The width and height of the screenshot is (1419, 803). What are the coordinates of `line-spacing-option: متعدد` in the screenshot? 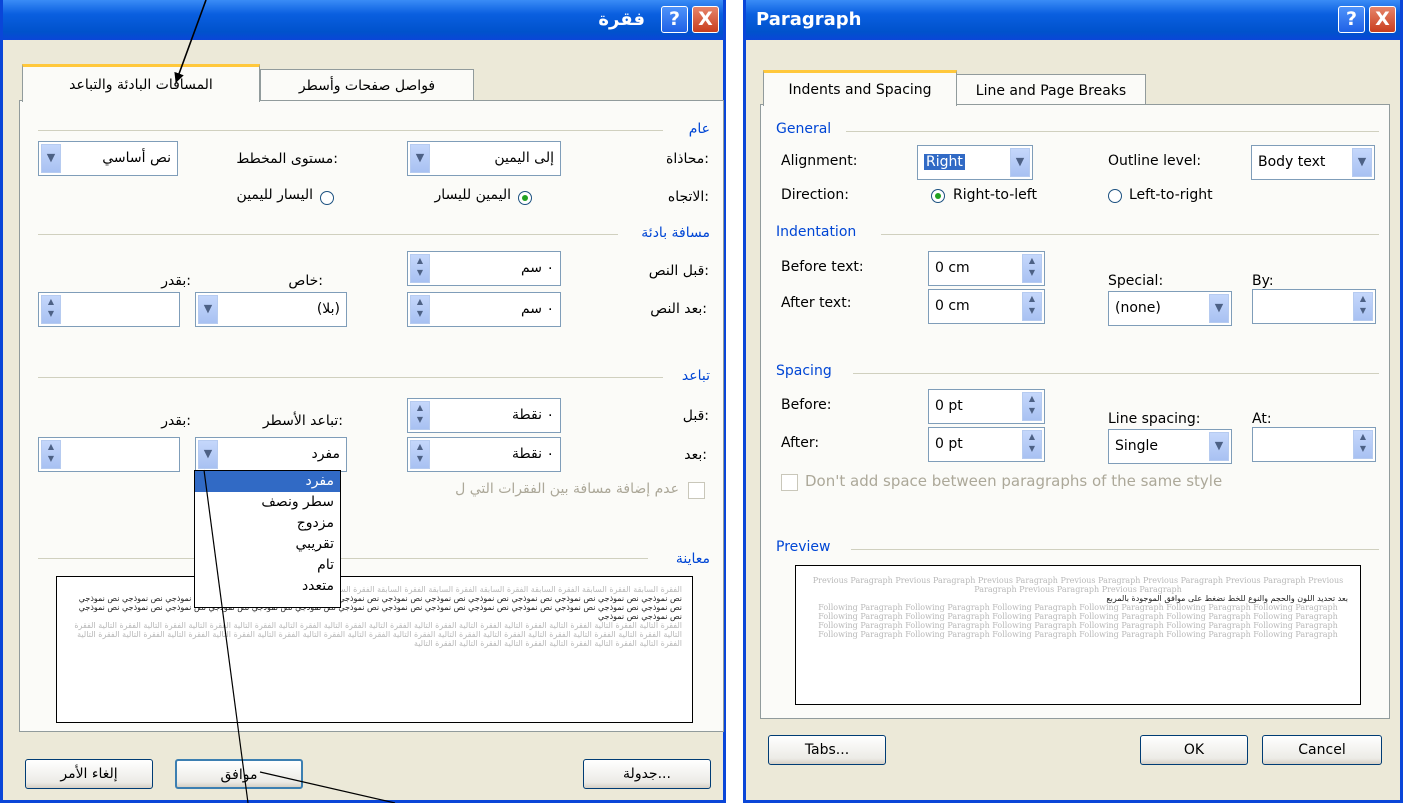 It's located at (267, 586).